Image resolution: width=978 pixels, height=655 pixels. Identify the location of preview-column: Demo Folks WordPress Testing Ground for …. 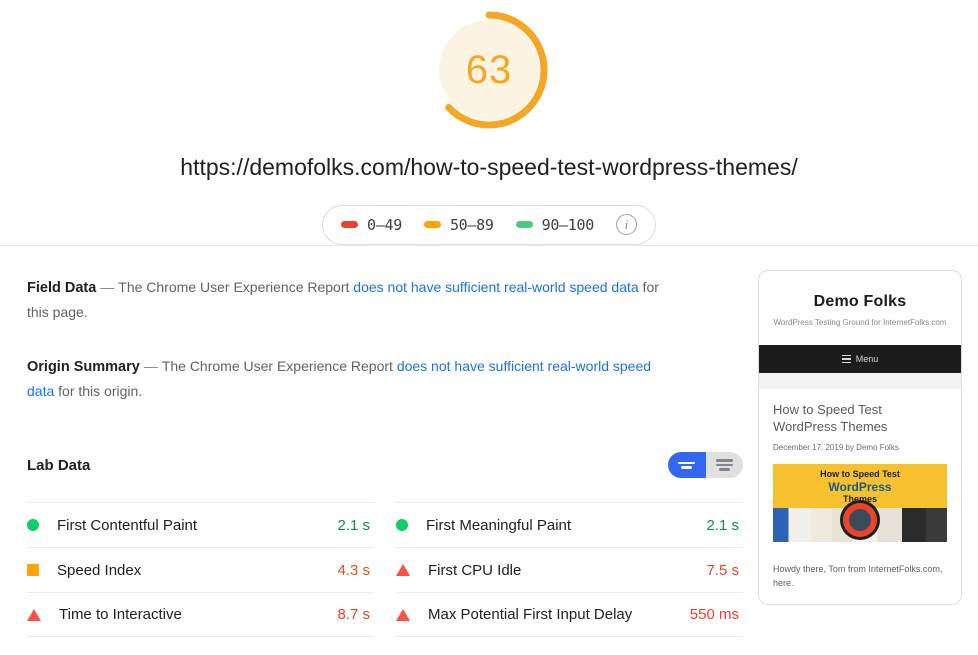
(855, 441).